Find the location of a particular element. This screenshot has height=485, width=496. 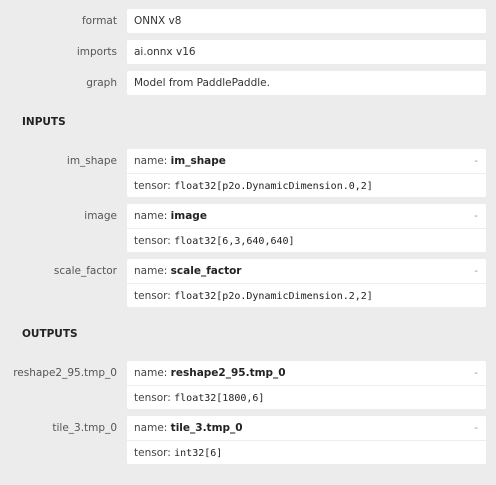

imports-label: imports is located at coordinates (96, 52).